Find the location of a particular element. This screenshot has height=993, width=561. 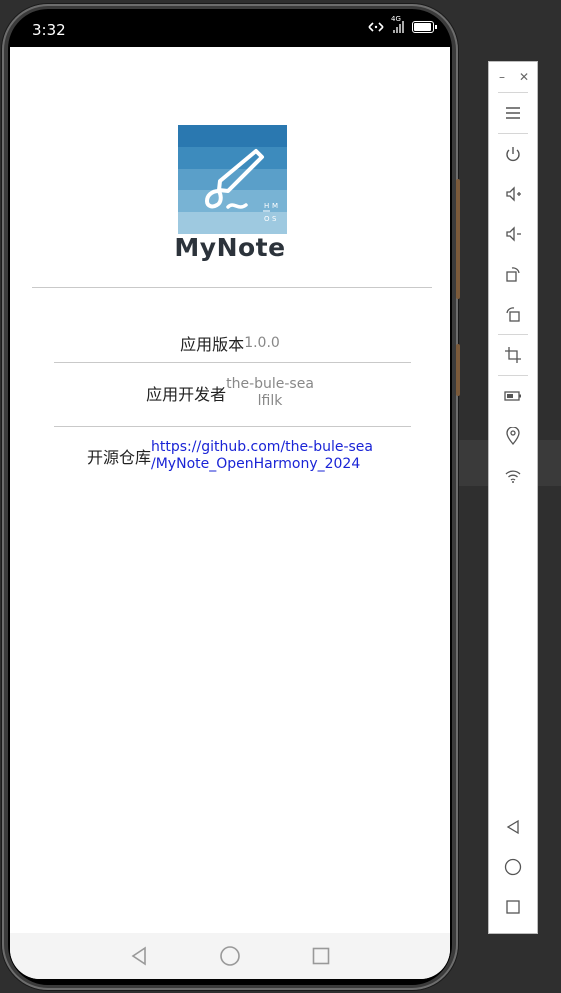

back-icon is located at coordinates (512, 827).